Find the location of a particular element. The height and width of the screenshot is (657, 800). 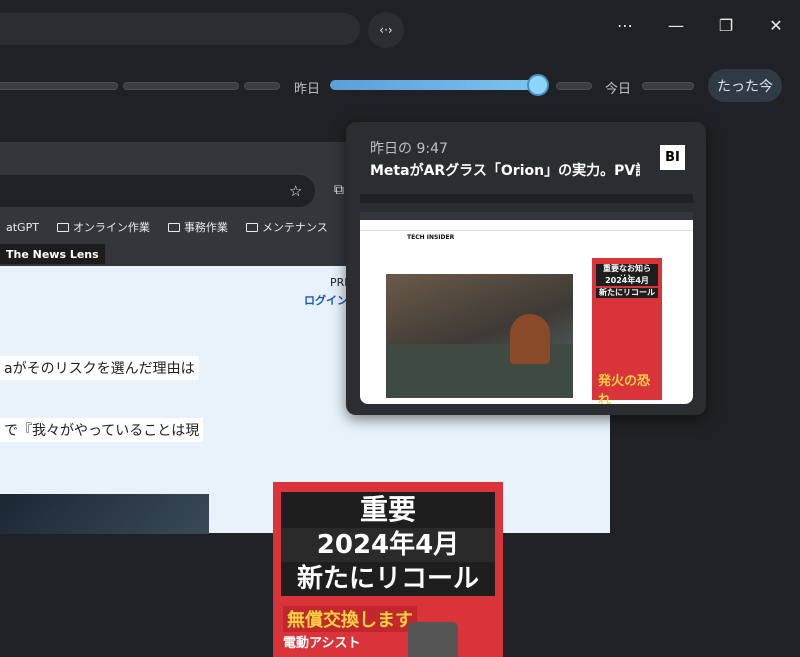

bookmark-item: メンテナンス is located at coordinates (287, 227).